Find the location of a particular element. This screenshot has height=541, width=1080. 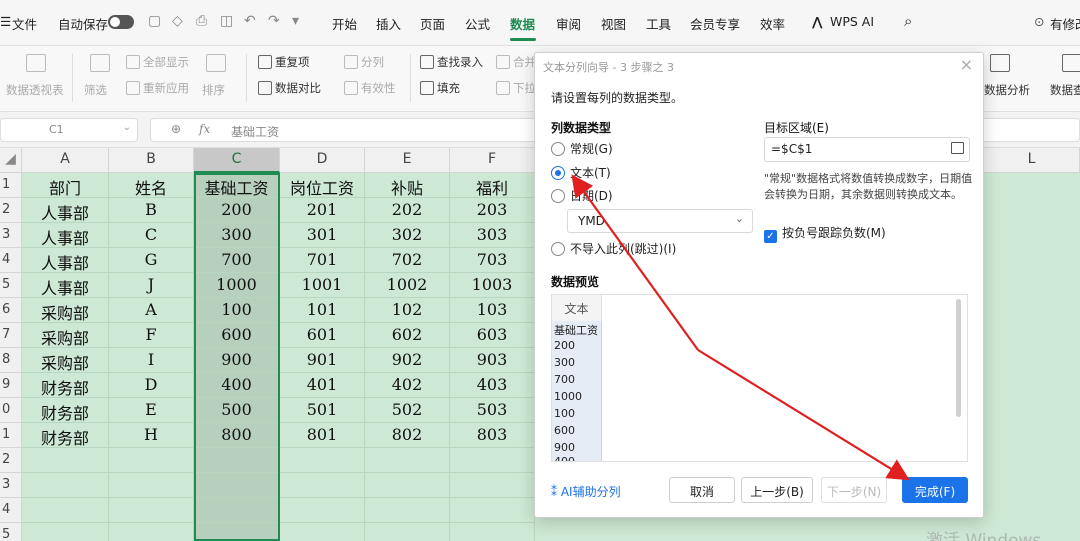

table-cell: 1001 is located at coordinates (322, 285).